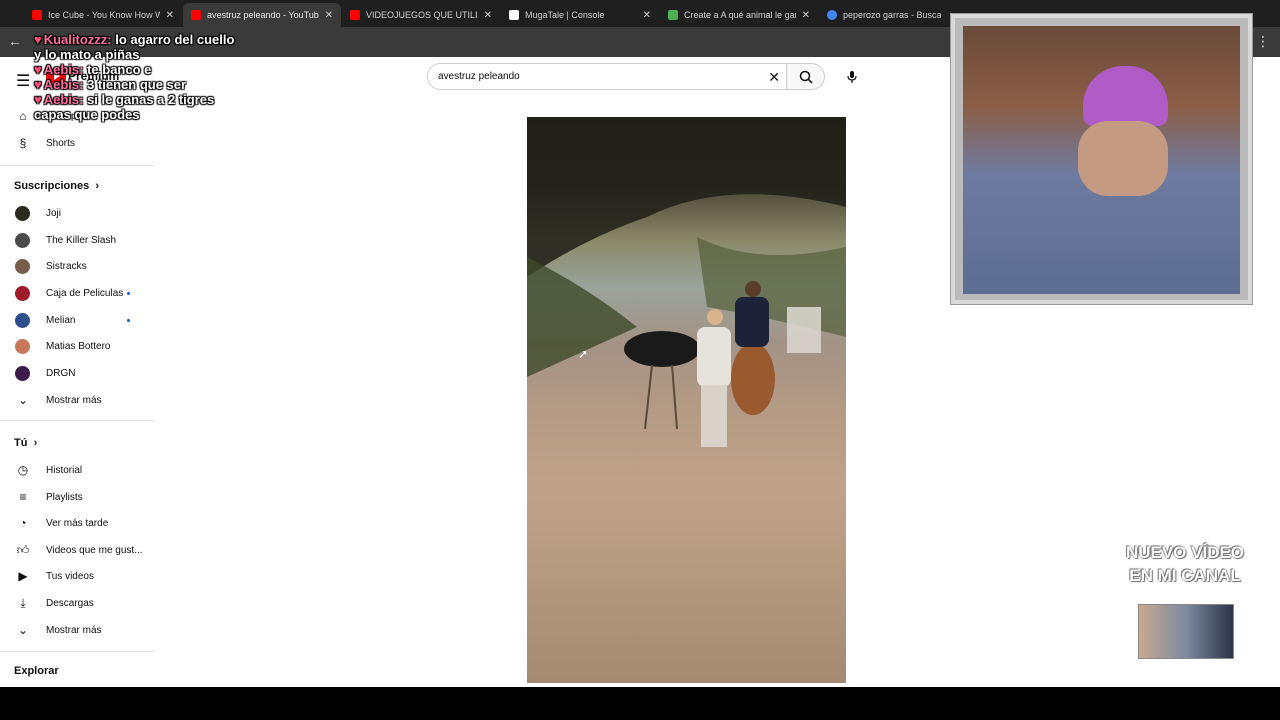 The width and height of the screenshot is (1280, 720). Describe the element at coordinates (23, 143) in the screenshot. I see `shorts-icon: §` at that location.